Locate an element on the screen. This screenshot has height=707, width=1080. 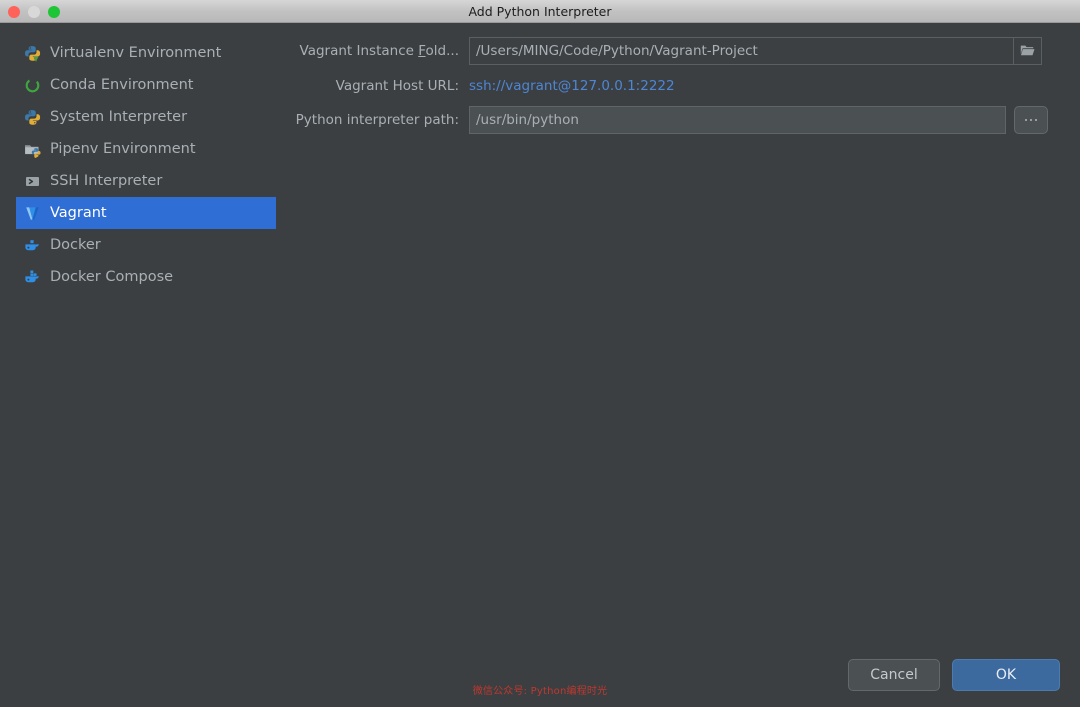
sidebar-item-ssh-interpreter: SSH Interpreter is located at coordinates (146, 181).